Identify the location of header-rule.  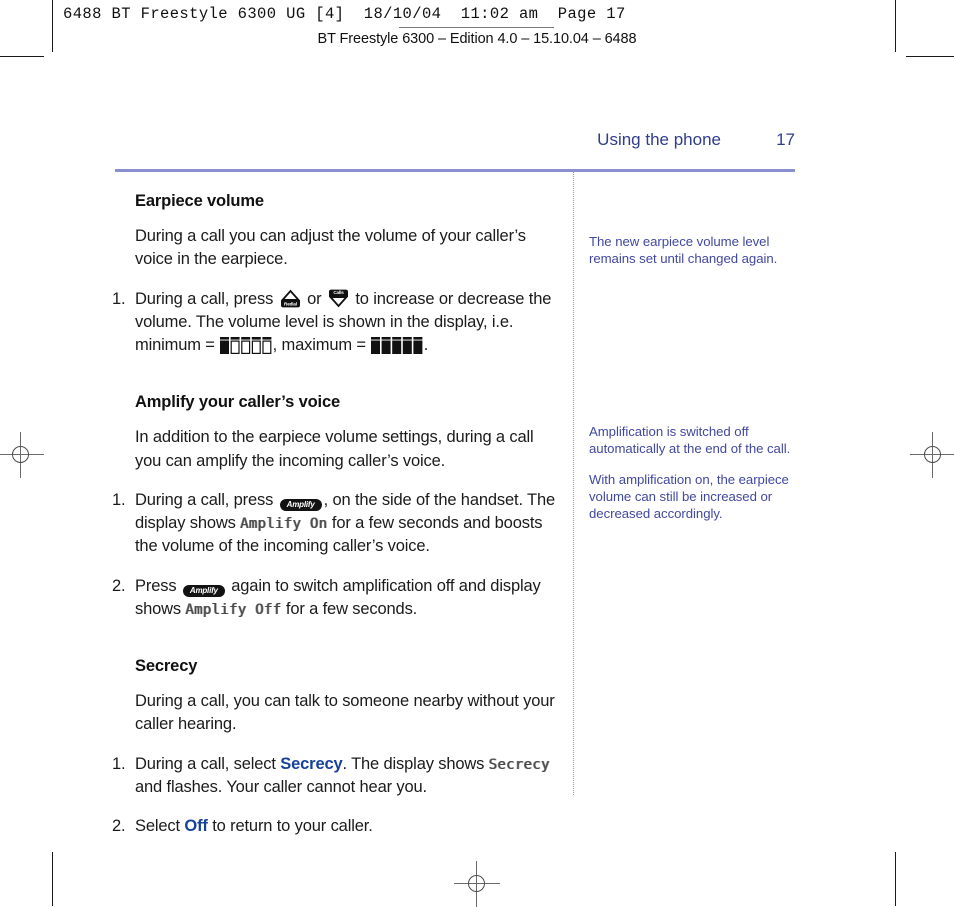
(455, 170).